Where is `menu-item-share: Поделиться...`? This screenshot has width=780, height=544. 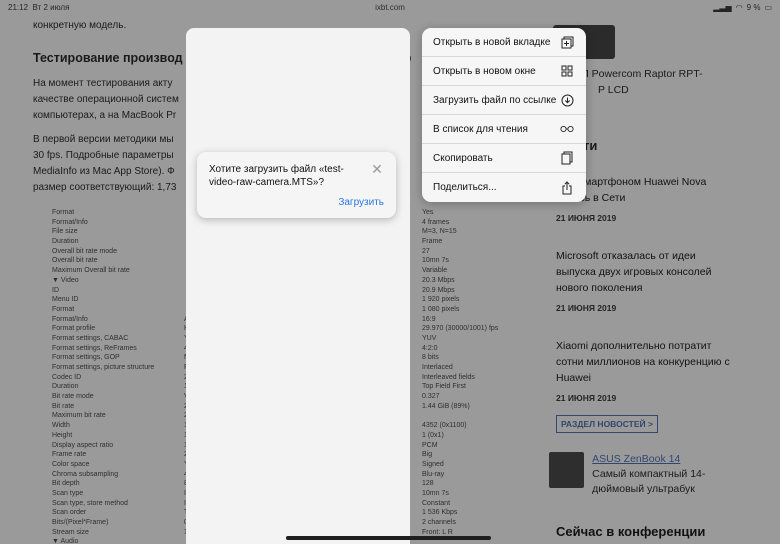 menu-item-share: Поделиться... is located at coordinates (504, 187).